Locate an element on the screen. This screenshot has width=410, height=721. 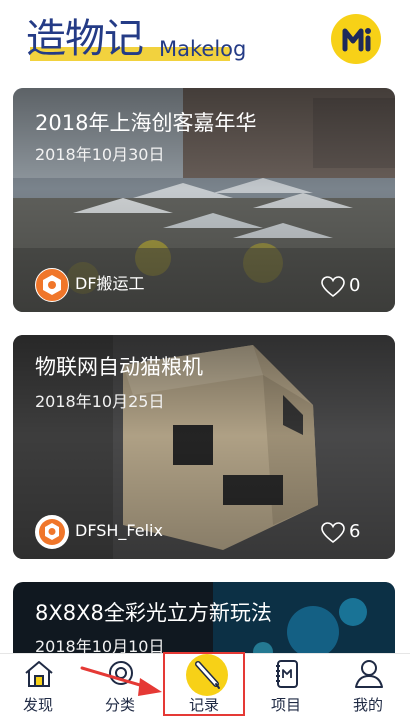
app-title-english: Makelog is located at coordinates (203, 49).